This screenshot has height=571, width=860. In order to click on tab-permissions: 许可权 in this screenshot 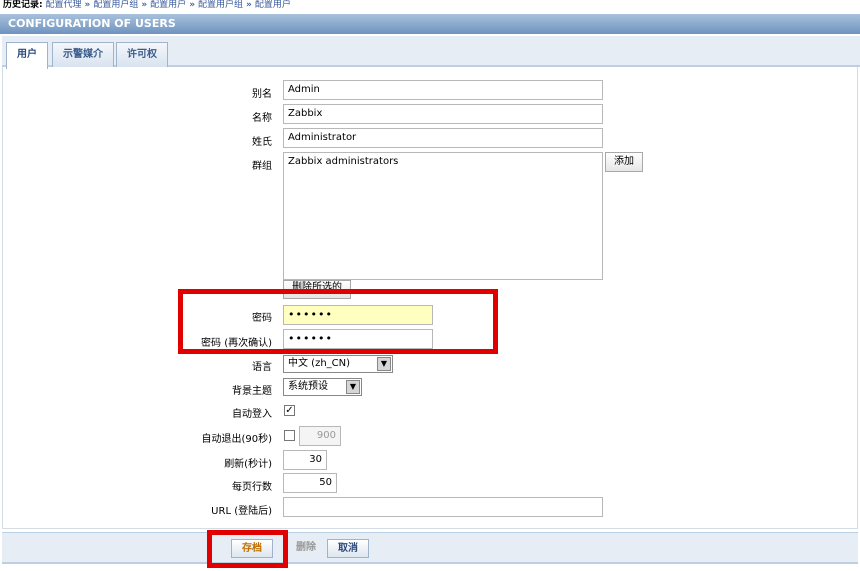, I will do `click(142, 54)`.